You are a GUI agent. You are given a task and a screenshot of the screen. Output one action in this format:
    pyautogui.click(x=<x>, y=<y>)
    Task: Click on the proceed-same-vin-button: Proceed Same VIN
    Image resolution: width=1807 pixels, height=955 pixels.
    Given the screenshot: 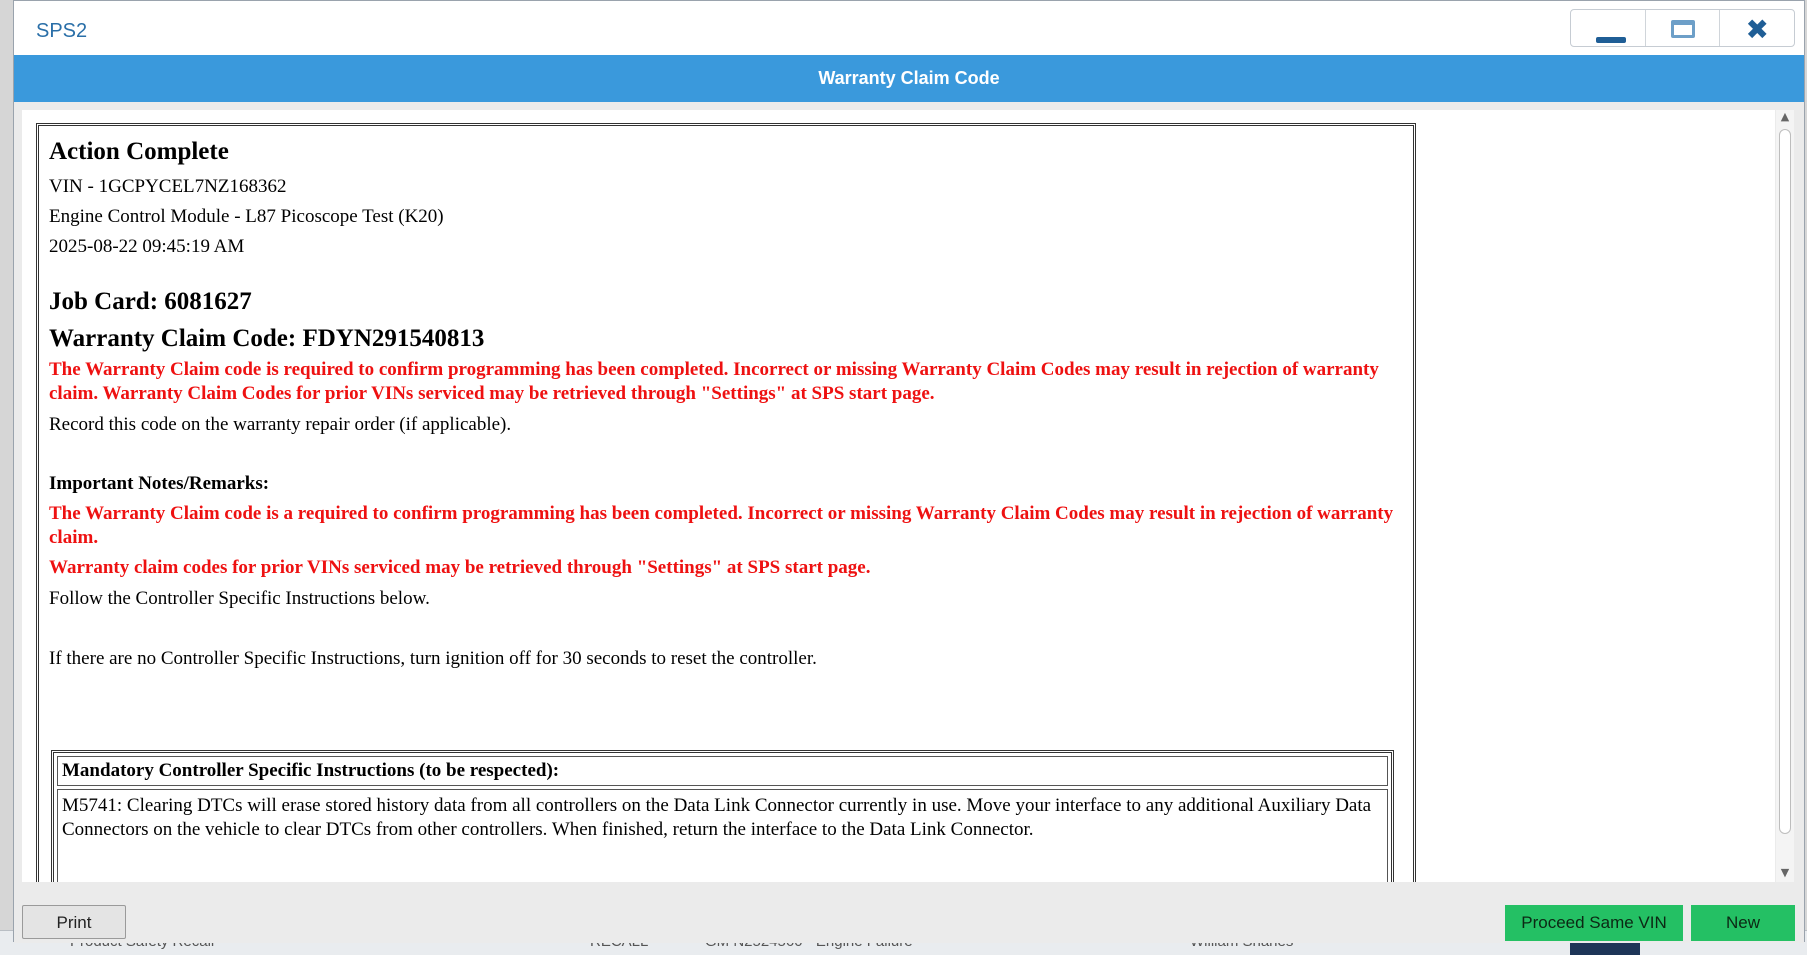 What is the action you would take?
    pyautogui.click(x=1594, y=923)
    